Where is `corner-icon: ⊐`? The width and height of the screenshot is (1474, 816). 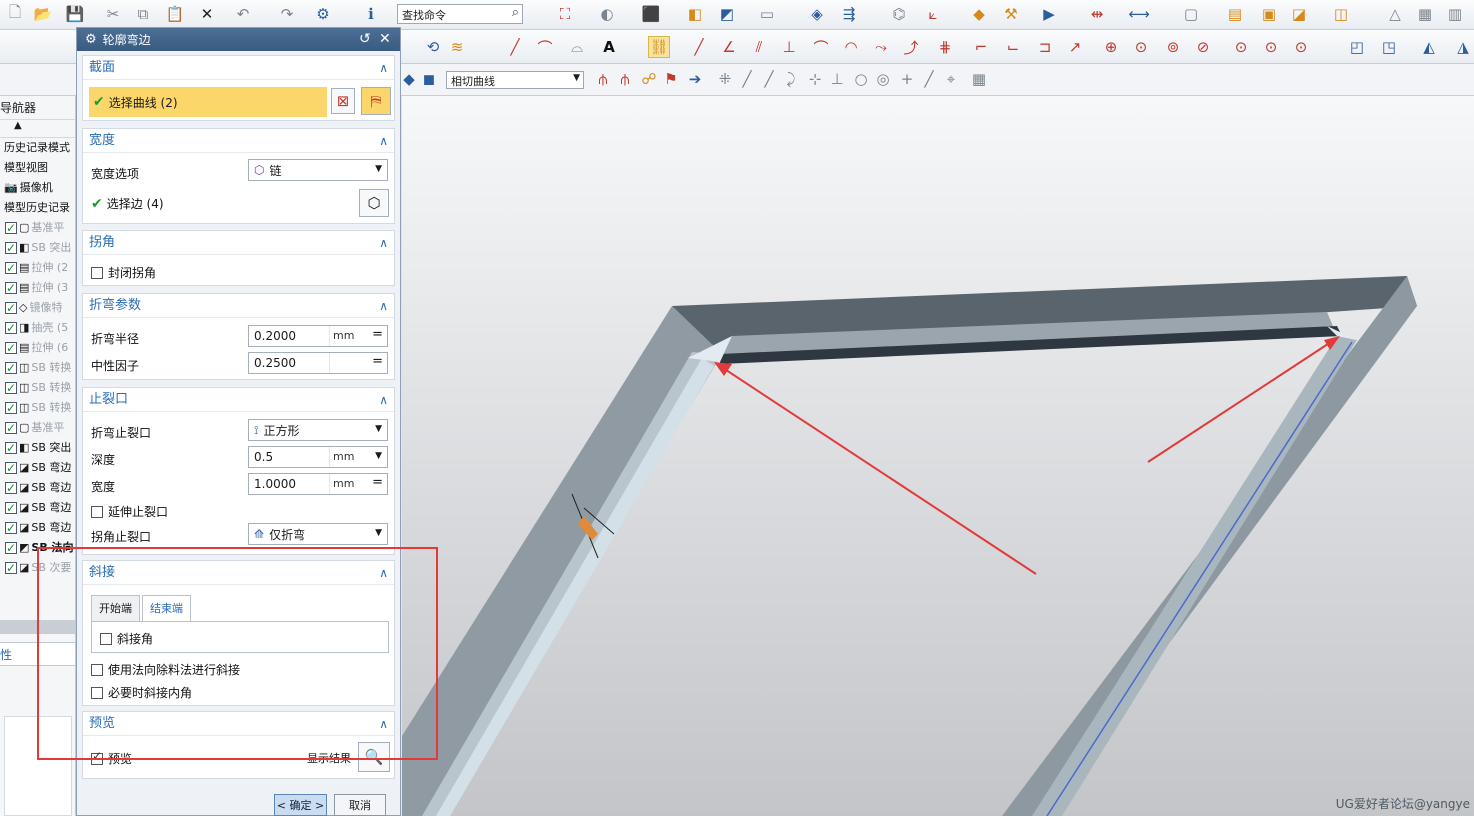
corner-icon: ⊐ is located at coordinates (1045, 47).